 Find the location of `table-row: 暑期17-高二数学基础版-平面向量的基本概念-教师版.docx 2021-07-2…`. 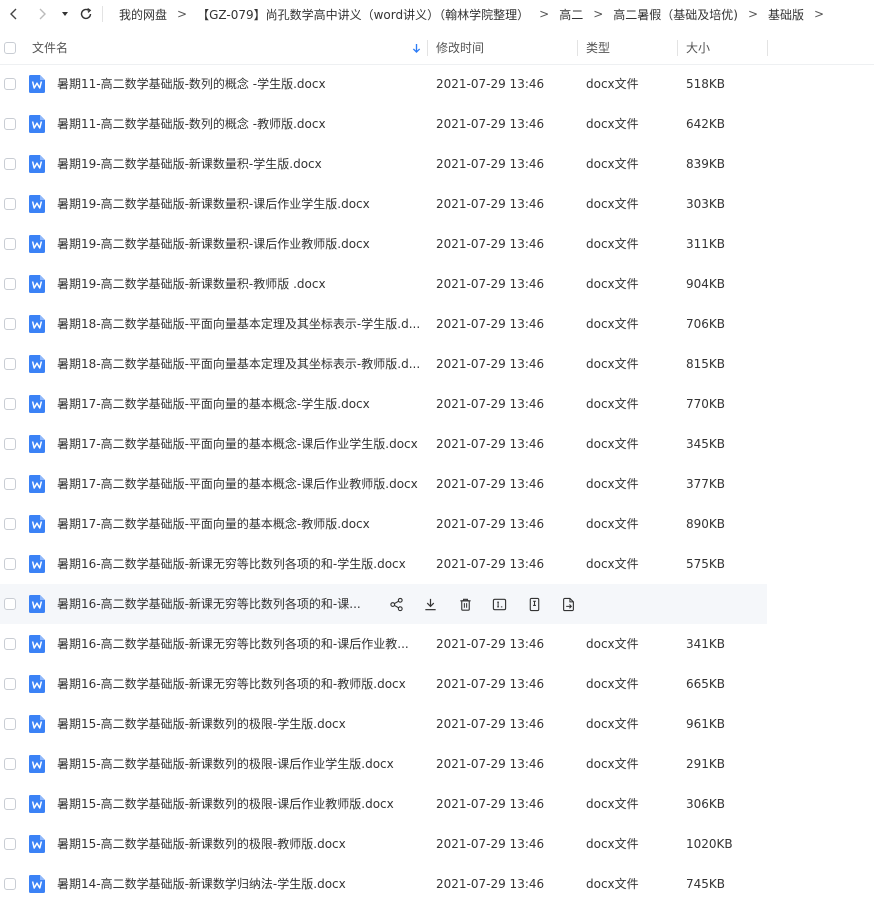

table-row: 暑期17-高二数学基础版-平面向量的基本概念-教师版.docx 2021-07-2… is located at coordinates (437, 524).